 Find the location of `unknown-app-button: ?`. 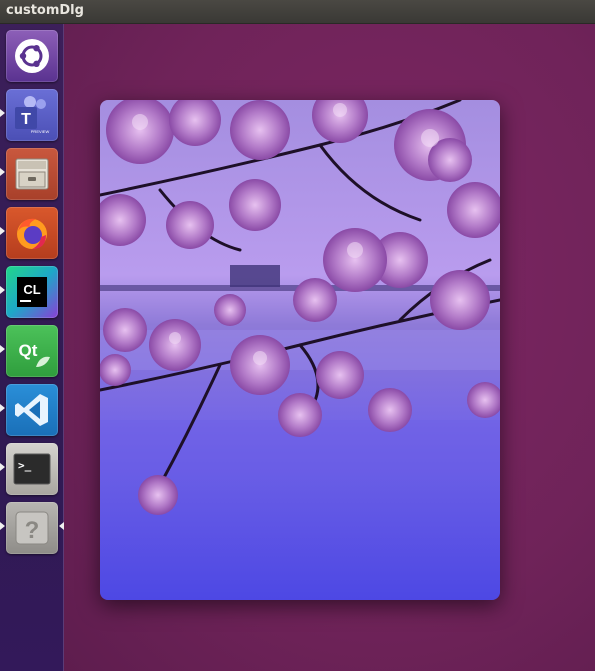

unknown-app-button: ? is located at coordinates (32, 528).